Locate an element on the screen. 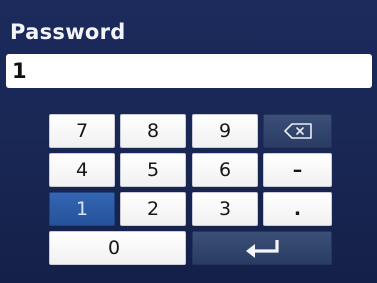  key-1: 1 is located at coordinates (82, 209).